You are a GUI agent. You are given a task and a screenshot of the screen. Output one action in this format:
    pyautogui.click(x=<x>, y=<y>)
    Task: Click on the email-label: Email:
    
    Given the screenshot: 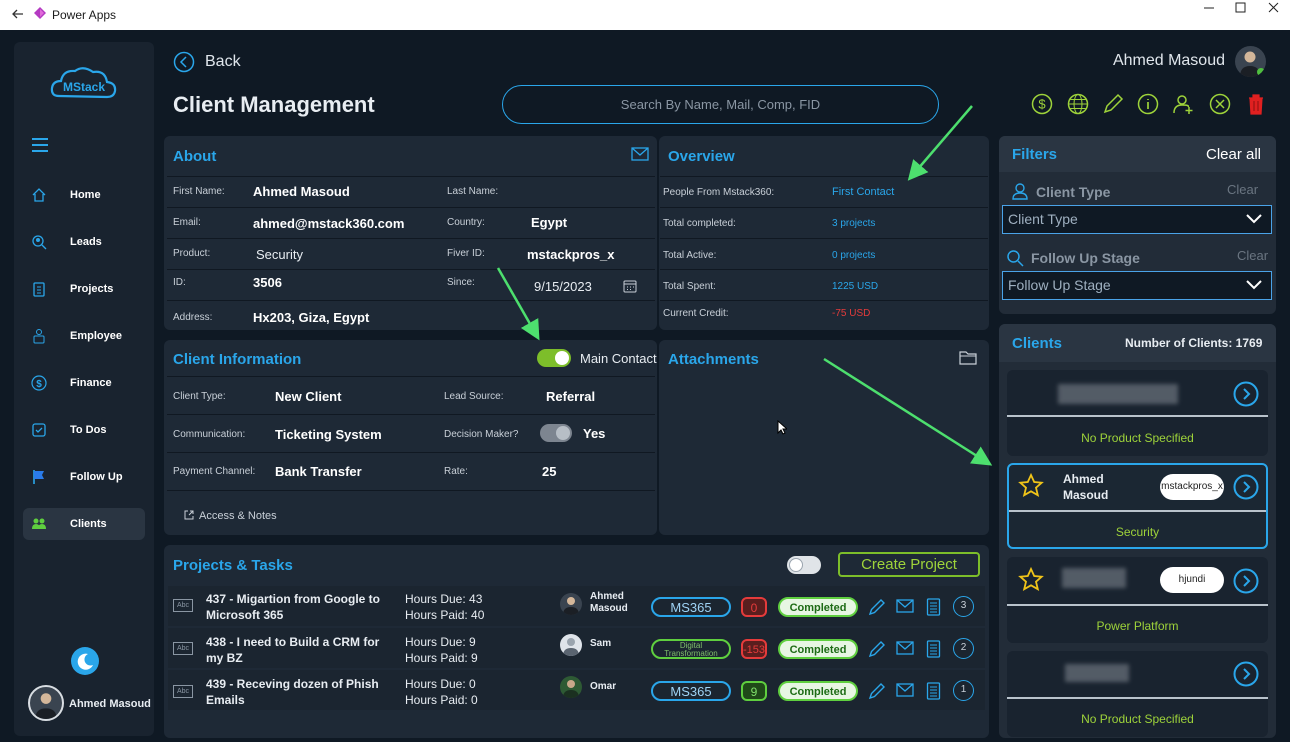 What is the action you would take?
    pyautogui.click(x=187, y=222)
    